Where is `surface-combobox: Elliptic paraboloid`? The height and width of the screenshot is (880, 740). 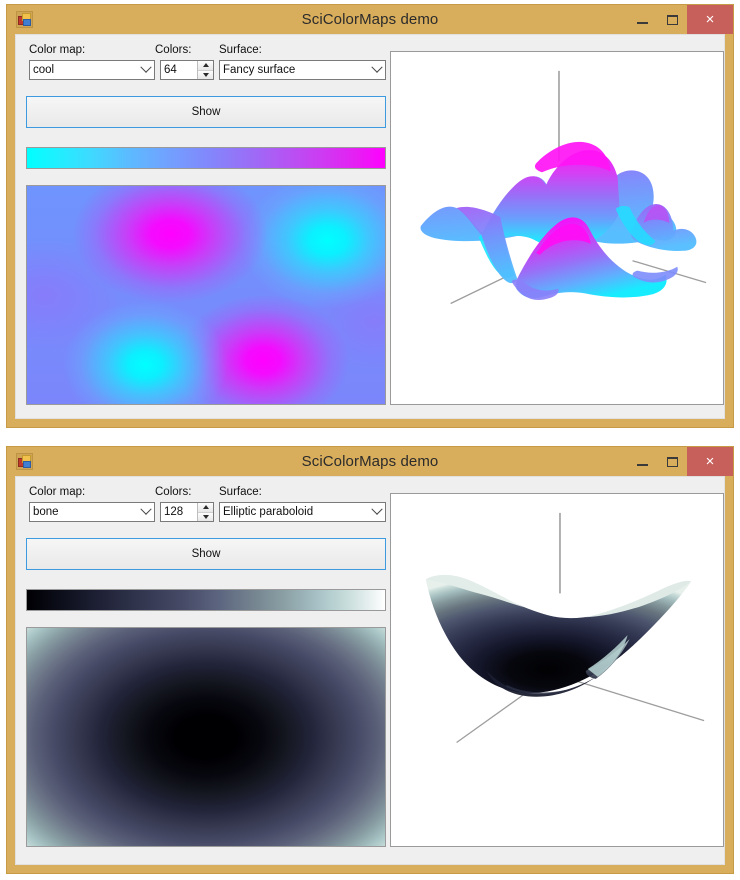 surface-combobox: Elliptic paraboloid is located at coordinates (302, 512).